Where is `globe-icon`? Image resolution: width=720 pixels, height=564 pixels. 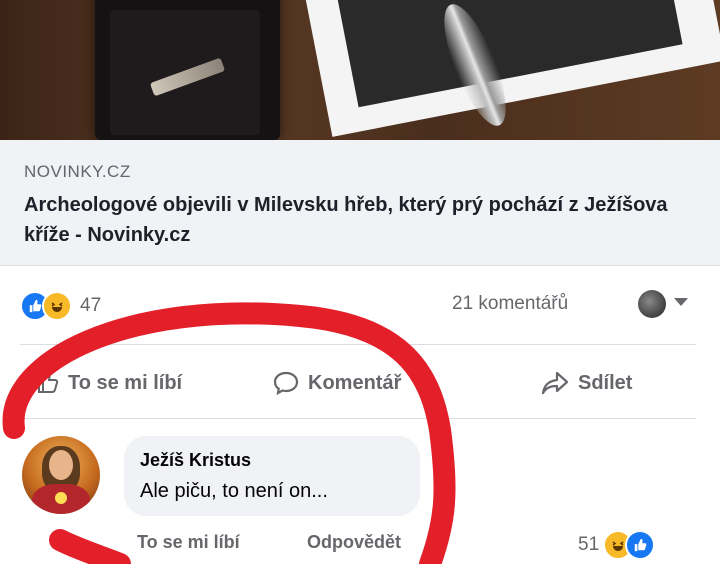
globe-icon is located at coordinates (652, 304).